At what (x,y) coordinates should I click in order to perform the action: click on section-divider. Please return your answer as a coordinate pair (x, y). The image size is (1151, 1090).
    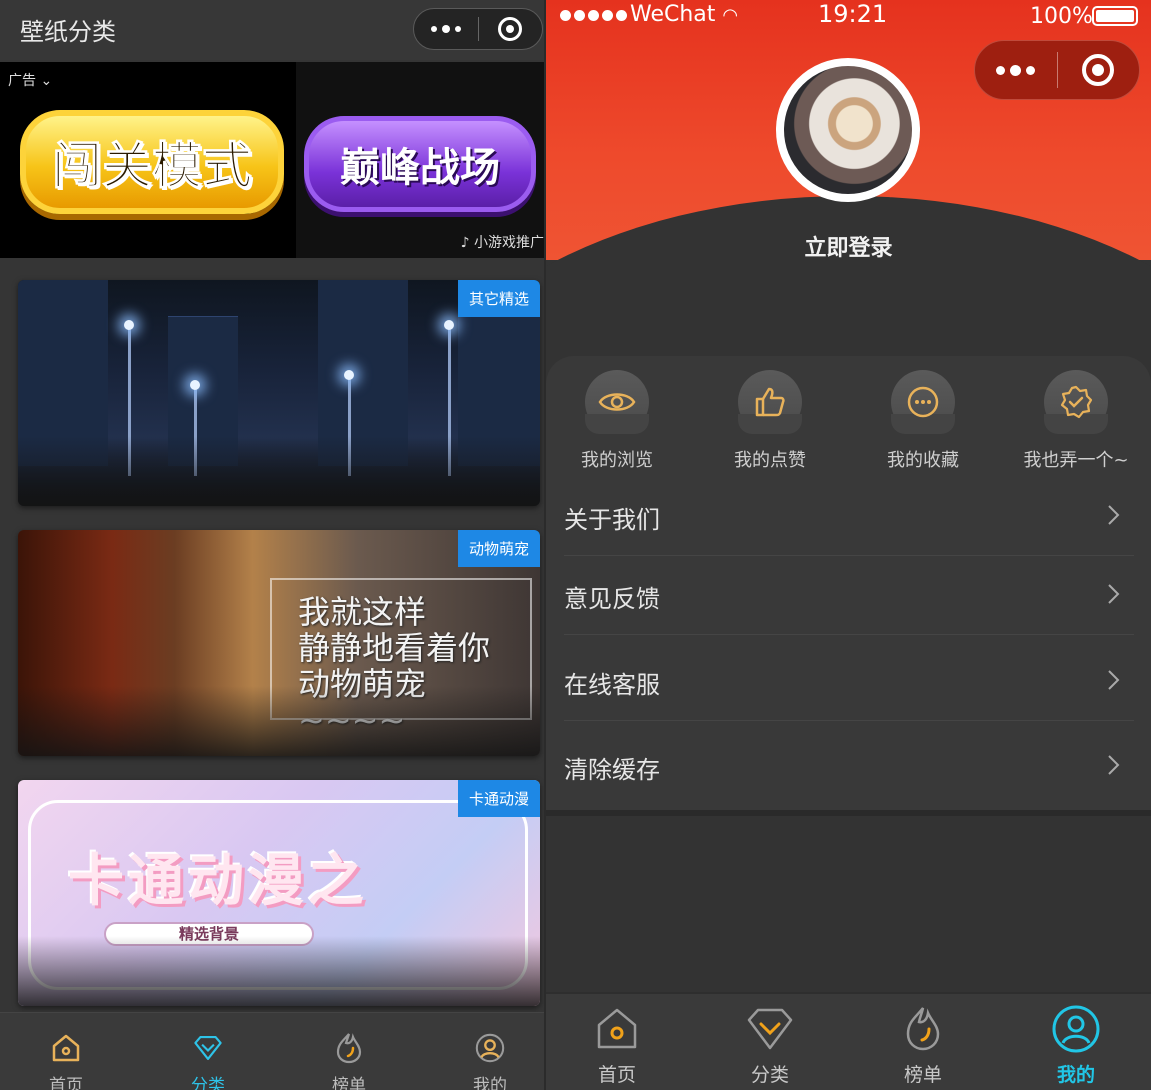
    Looking at the image, I should click on (848, 813).